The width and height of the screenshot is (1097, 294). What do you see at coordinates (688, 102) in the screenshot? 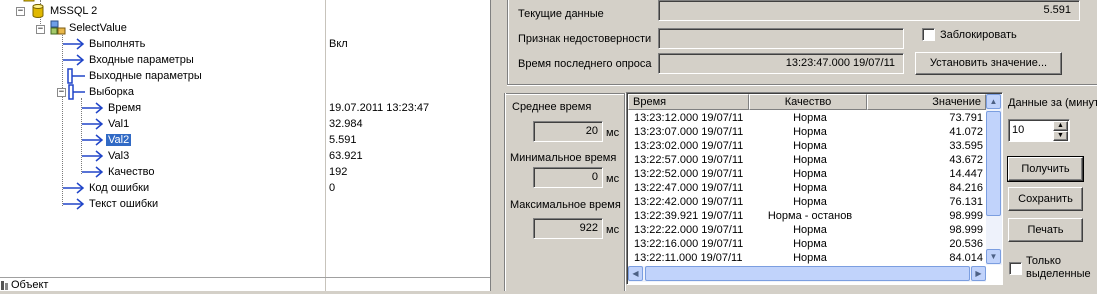
I see `column-header-time: Время` at bounding box center [688, 102].